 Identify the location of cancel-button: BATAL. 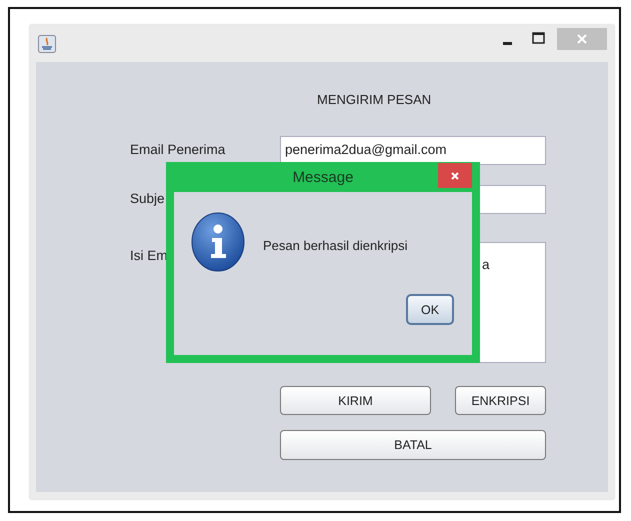
(413, 445).